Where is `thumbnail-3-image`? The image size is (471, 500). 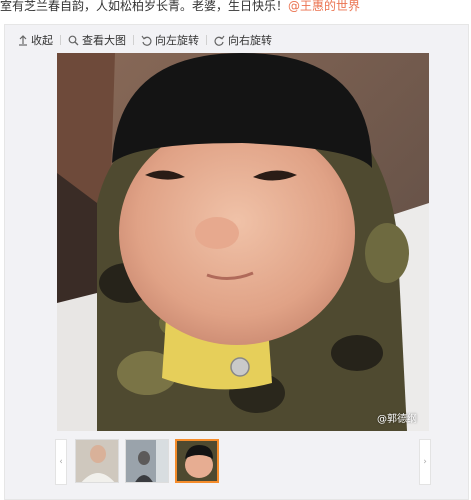
thumbnail-3-image is located at coordinates (197, 461).